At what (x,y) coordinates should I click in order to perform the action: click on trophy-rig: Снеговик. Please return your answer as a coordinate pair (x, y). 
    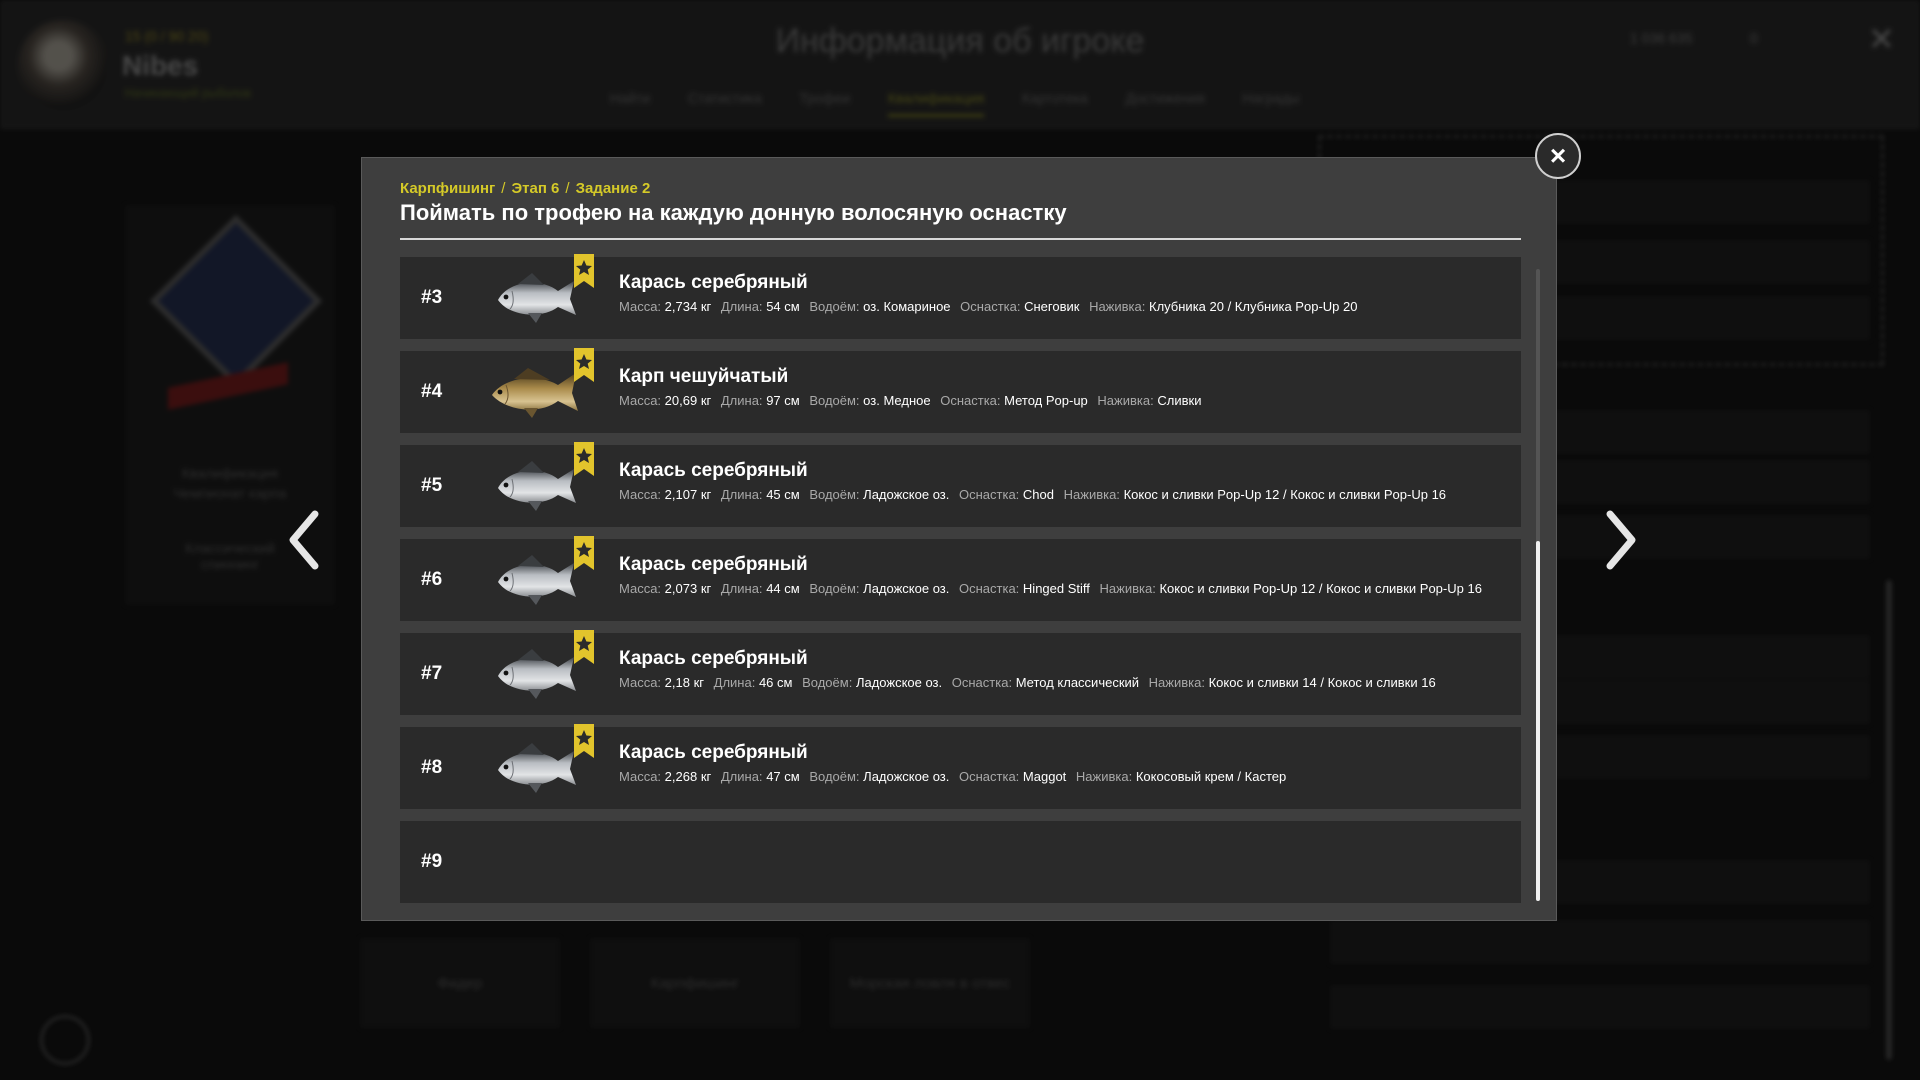
    Looking at the image, I should click on (1052, 306).